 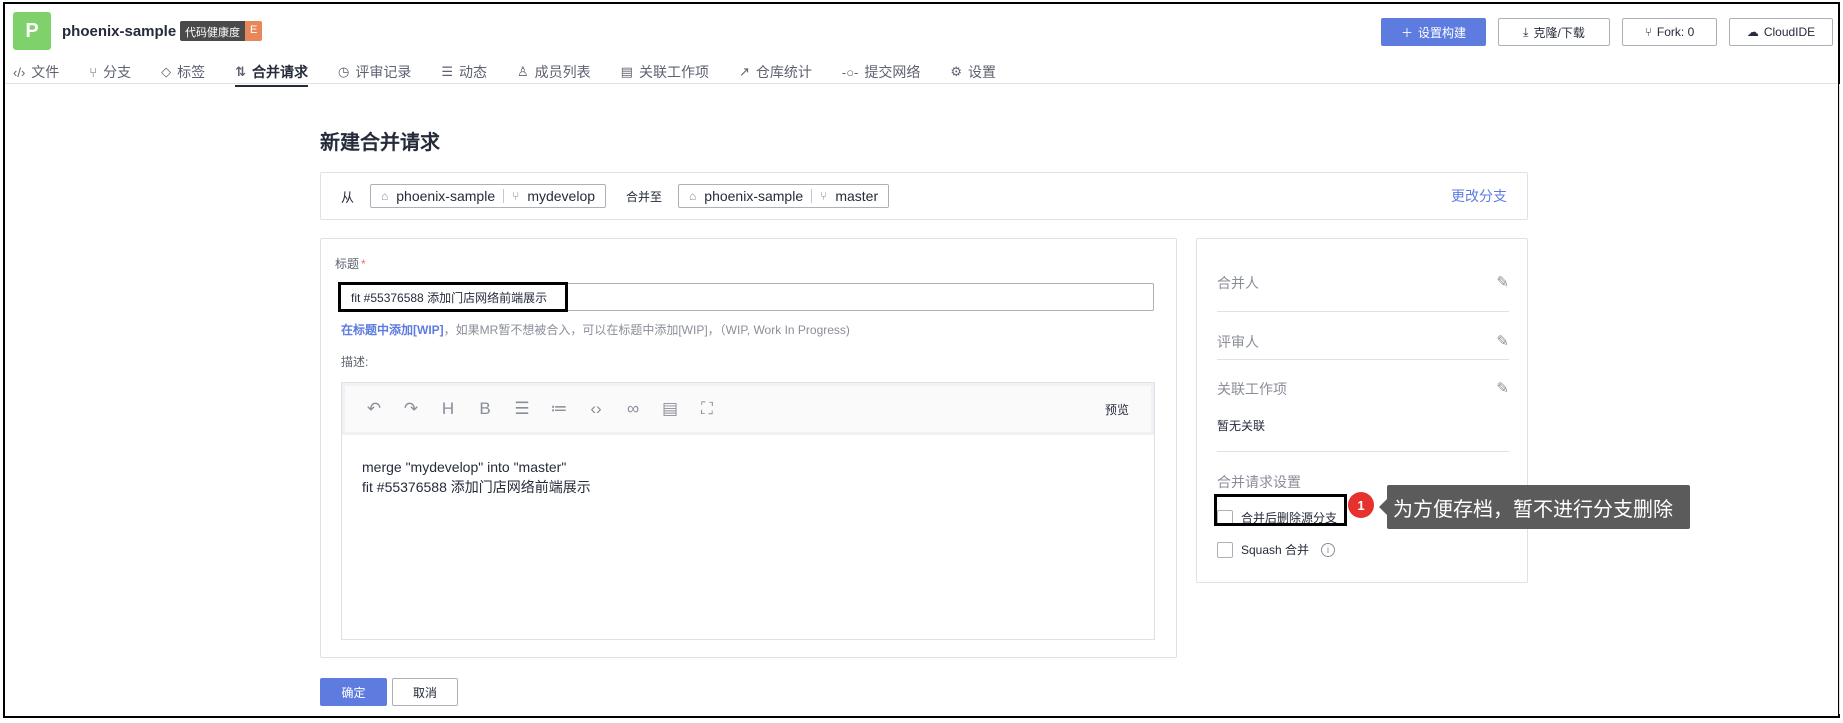 I want to click on merger-row: 合并人 ✎, so click(x=1363, y=283).